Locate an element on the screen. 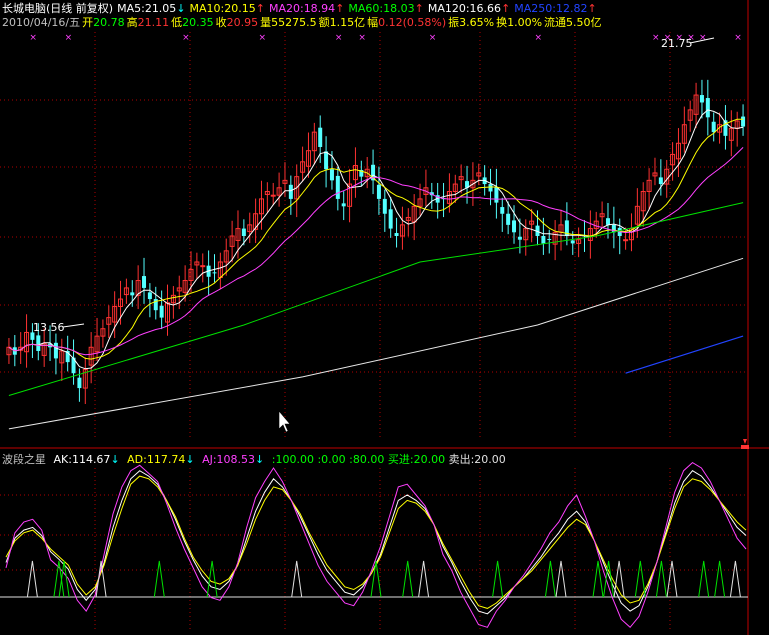 The image size is (769, 635). scroll-marker-icon is located at coordinates (745, 441).